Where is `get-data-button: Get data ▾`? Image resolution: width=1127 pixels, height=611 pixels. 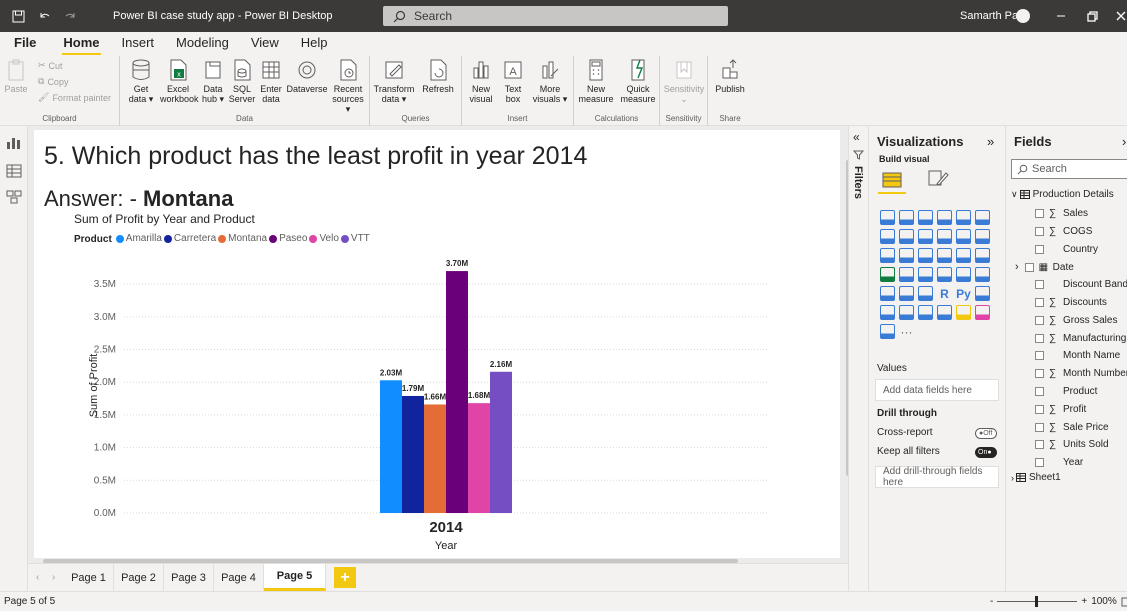
get-data-button: Get data ▾ is located at coordinates (141, 81).